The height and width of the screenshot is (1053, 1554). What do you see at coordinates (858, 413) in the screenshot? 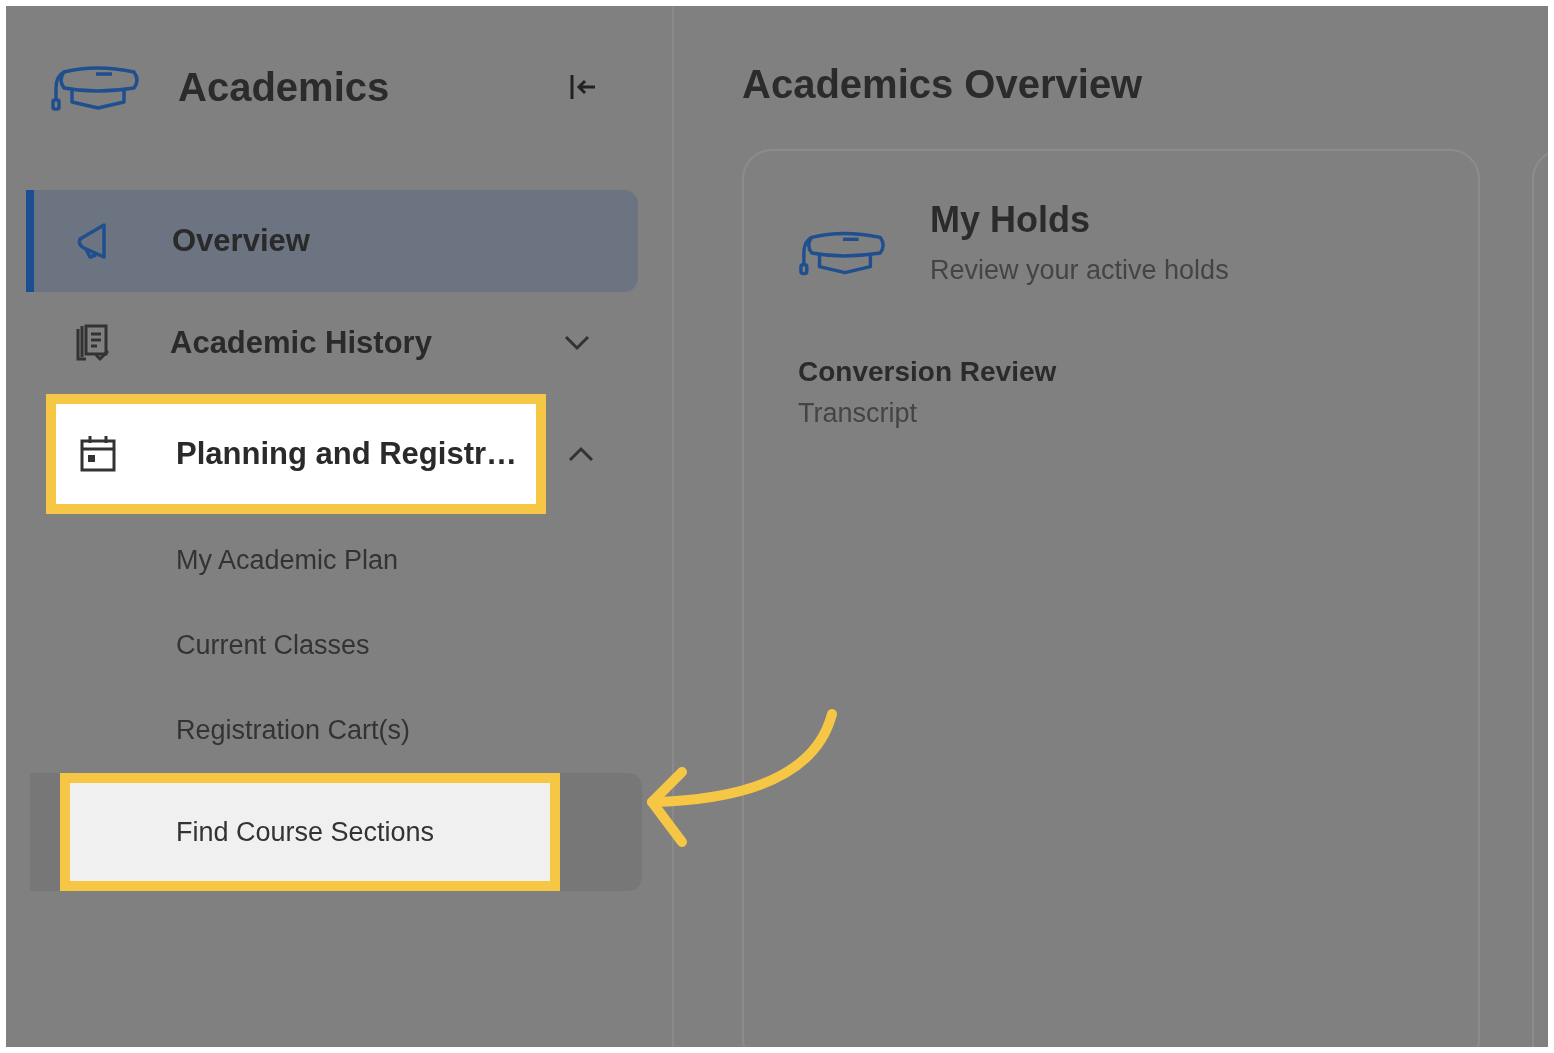
I see `hold-type: Transcript` at bounding box center [858, 413].